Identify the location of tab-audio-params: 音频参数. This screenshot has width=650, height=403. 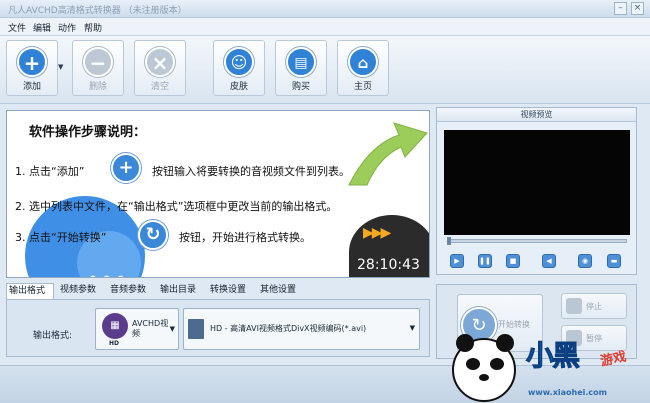
(128, 291).